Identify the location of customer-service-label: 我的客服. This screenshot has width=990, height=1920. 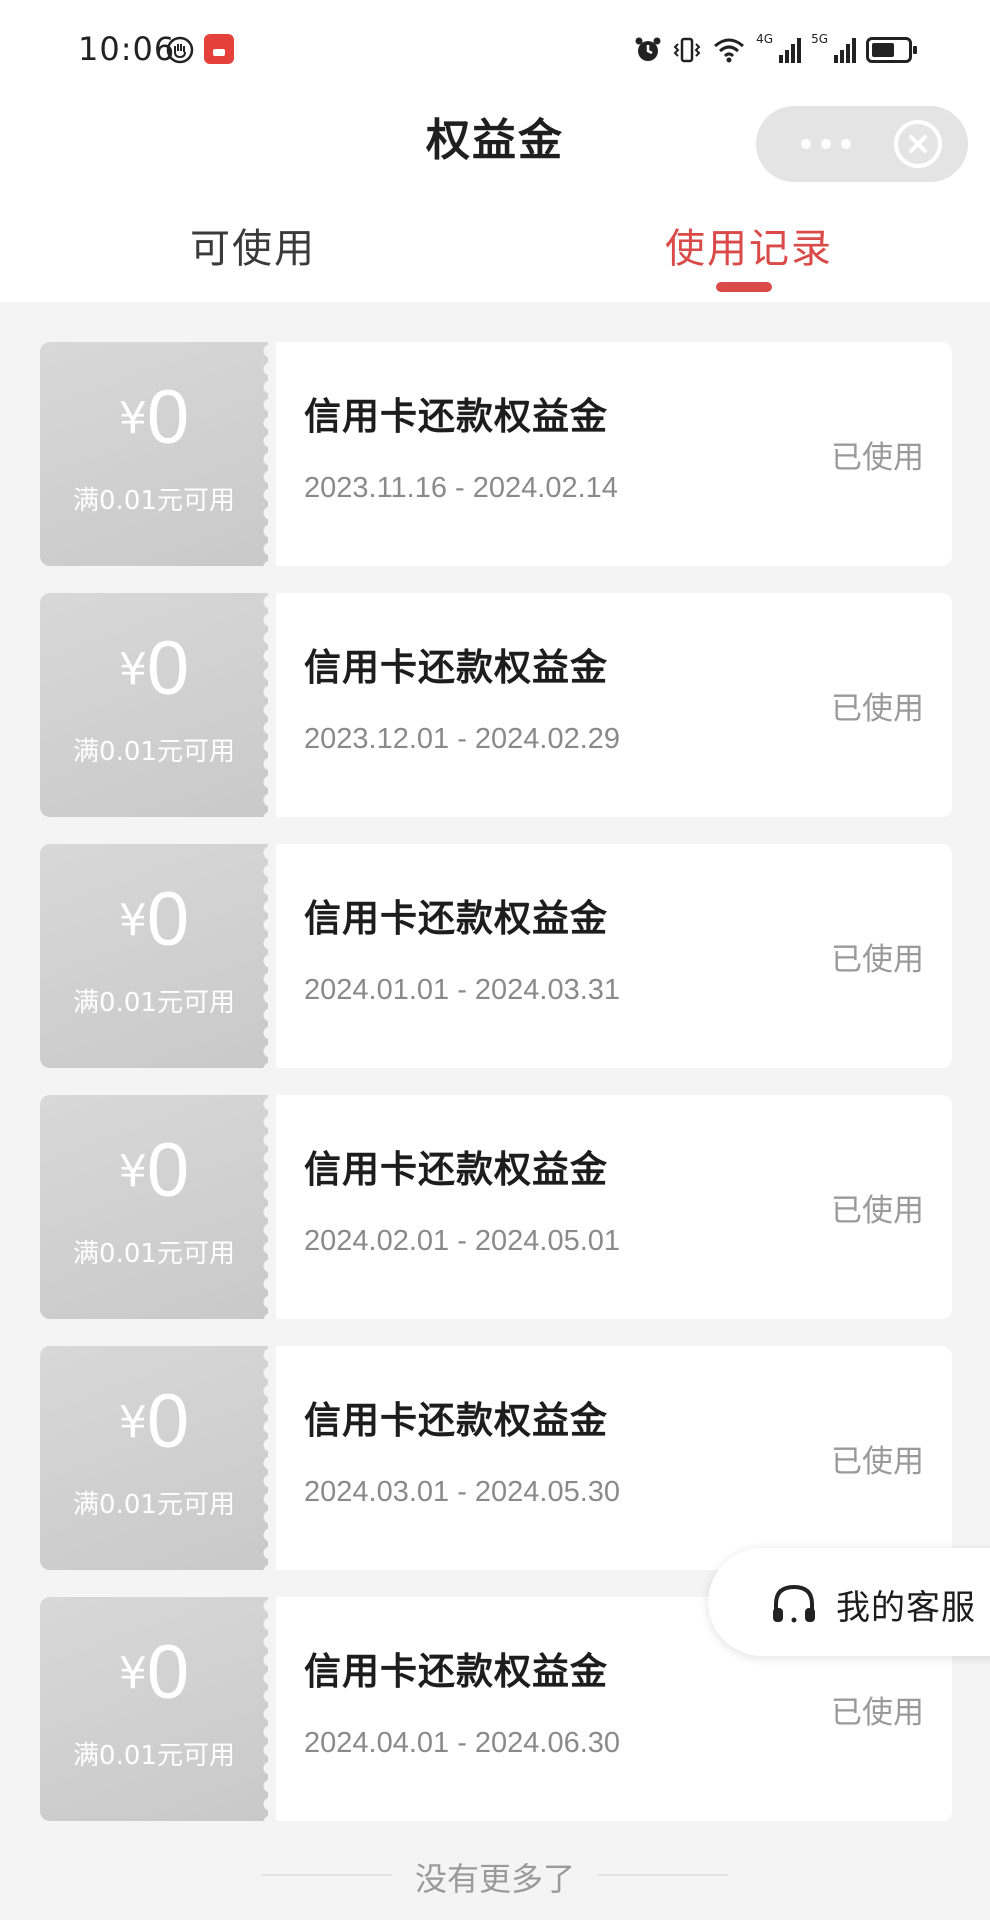
(906, 1608).